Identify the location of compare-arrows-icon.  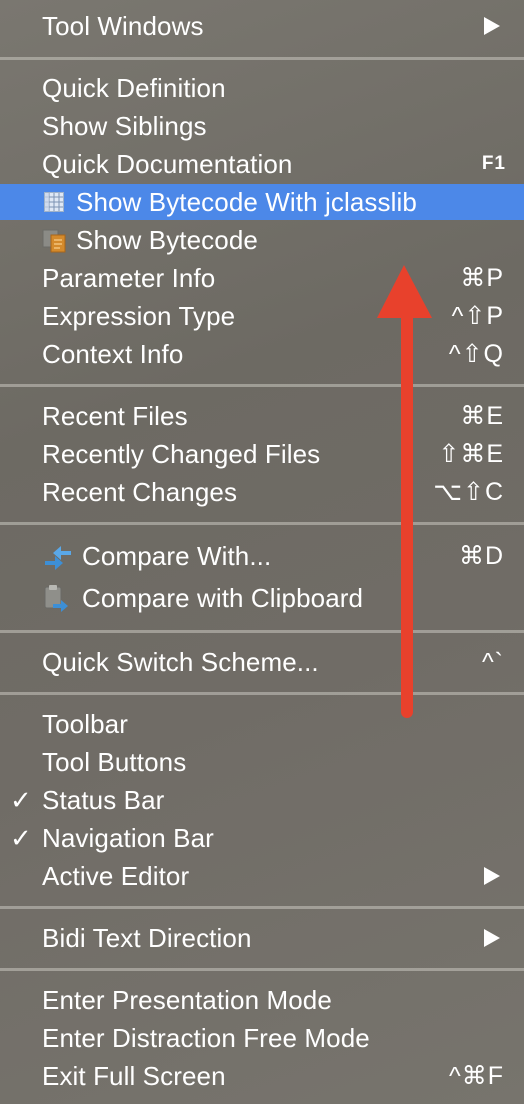
(58, 558).